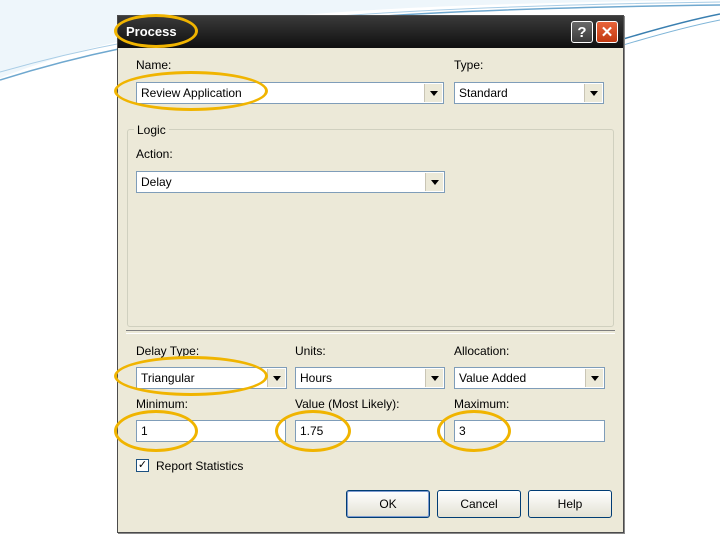 This screenshot has width=720, height=540. I want to click on maximum-label: Maximum:, so click(482, 404).